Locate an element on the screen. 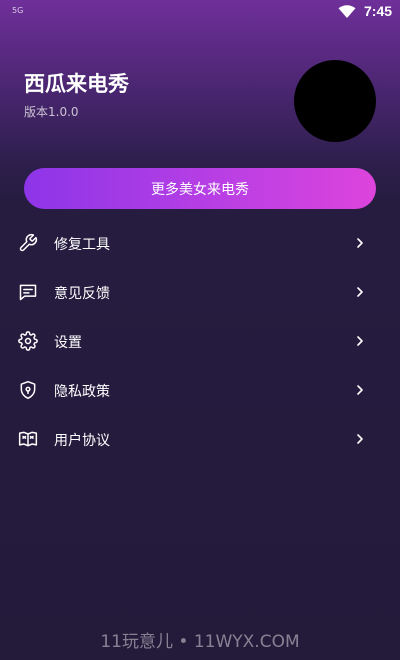 The height and width of the screenshot is (660, 400). menu-item-label: 隐私政策 is located at coordinates (82, 392).